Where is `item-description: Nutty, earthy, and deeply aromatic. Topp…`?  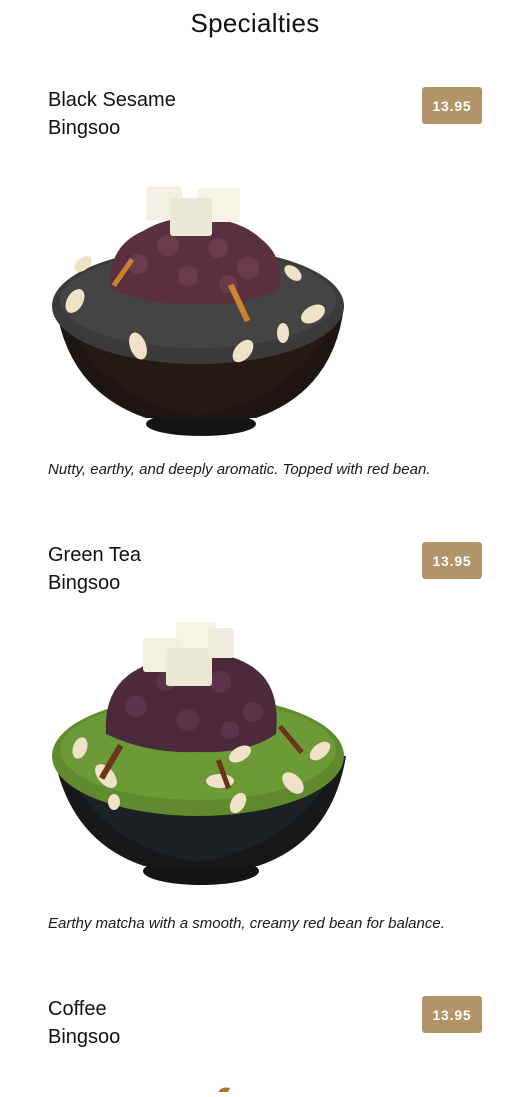
item-description: Nutty, earthy, and deeply aromatic. Topp… is located at coordinates (239, 469).